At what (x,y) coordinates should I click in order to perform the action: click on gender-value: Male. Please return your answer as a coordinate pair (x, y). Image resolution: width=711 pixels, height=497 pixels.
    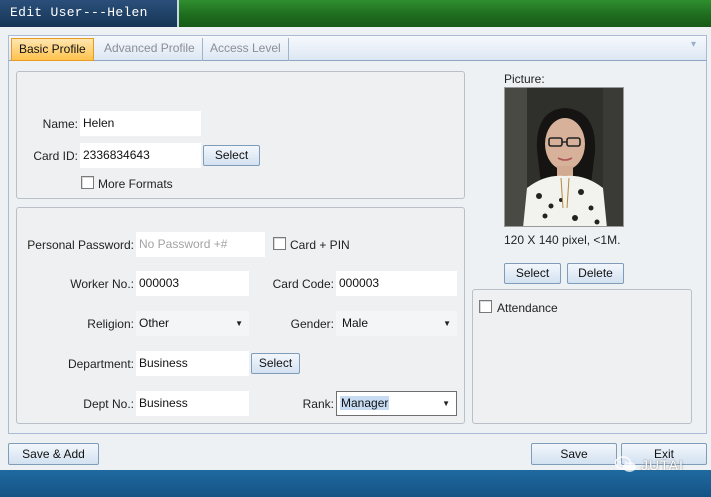
    Looking at the image, I should click on (355, 323).